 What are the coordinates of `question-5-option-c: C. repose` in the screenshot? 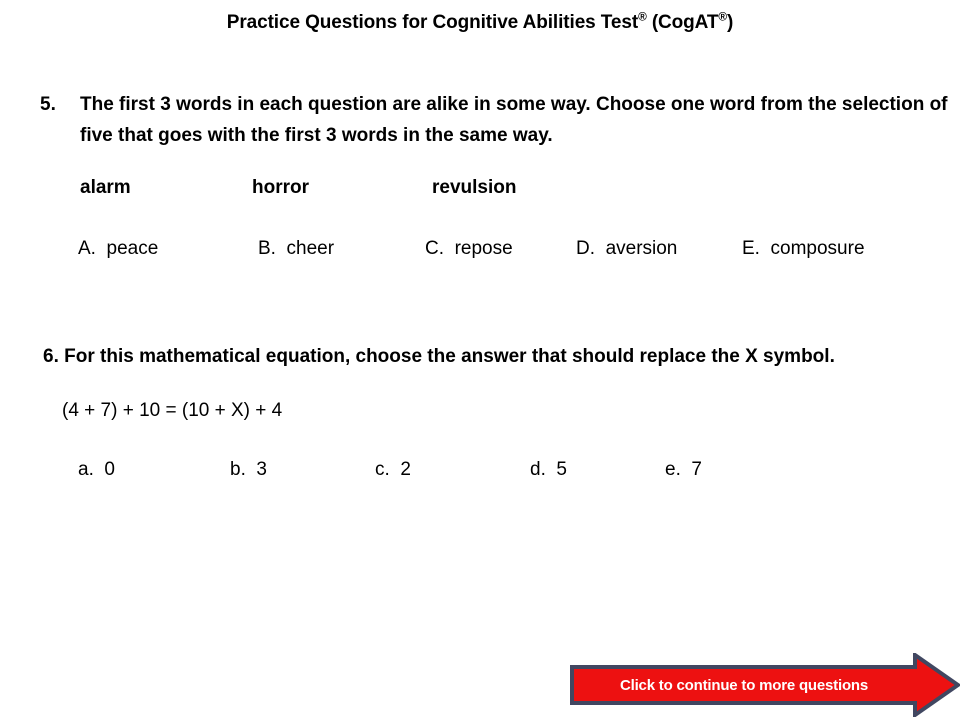 It's located at (500, 249).